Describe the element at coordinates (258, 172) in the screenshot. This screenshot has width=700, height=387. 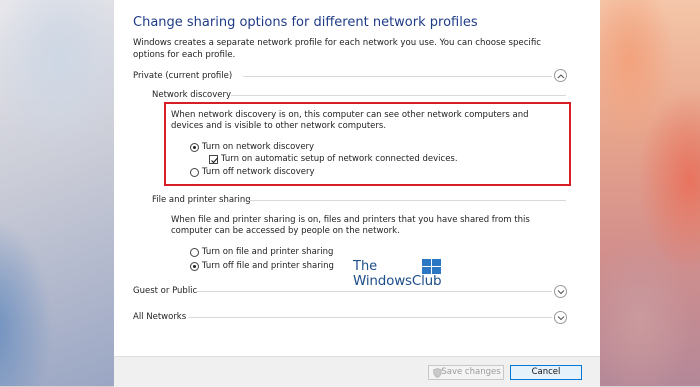
I see `network-discovery-off-label: Turn off network discovery` at that location.